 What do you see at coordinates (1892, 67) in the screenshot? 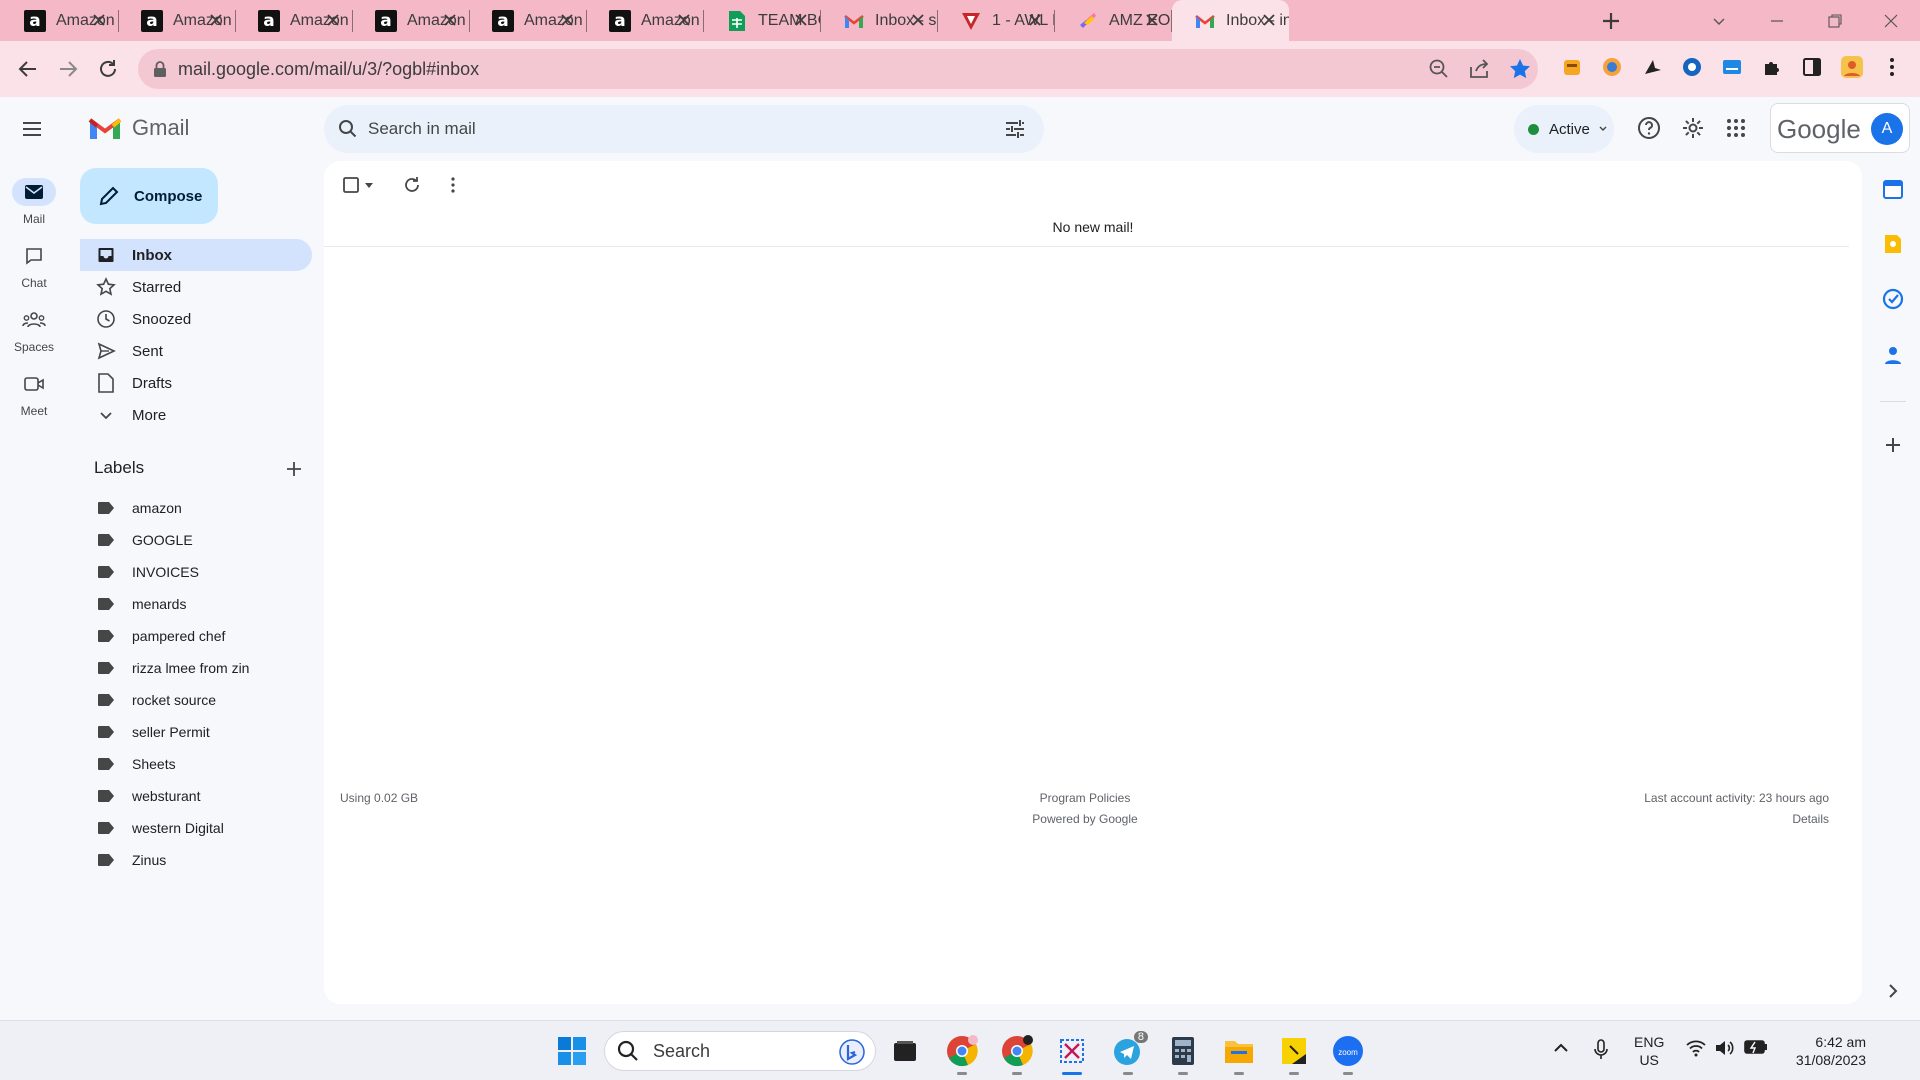
I see `browser-menu-button` at bounding box center [1892, 67].